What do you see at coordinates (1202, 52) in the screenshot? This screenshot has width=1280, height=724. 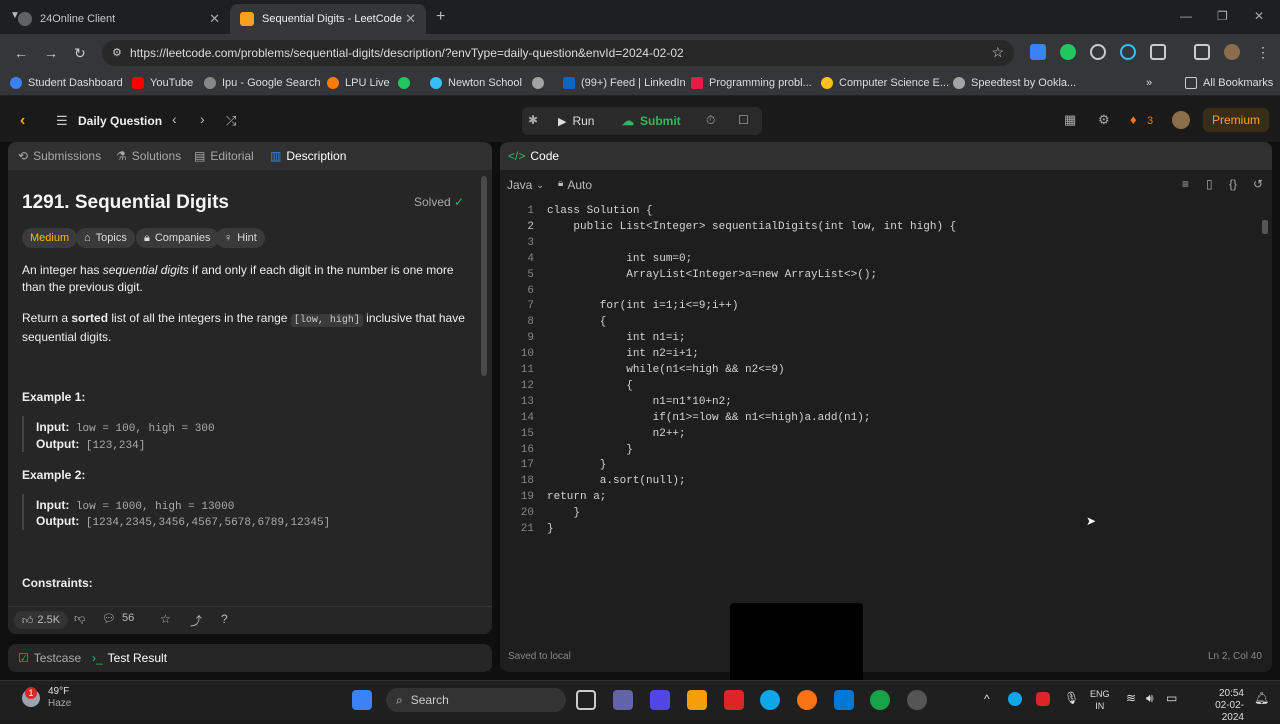 I see `sidebar-icon` at bounding box center [1202, 52].